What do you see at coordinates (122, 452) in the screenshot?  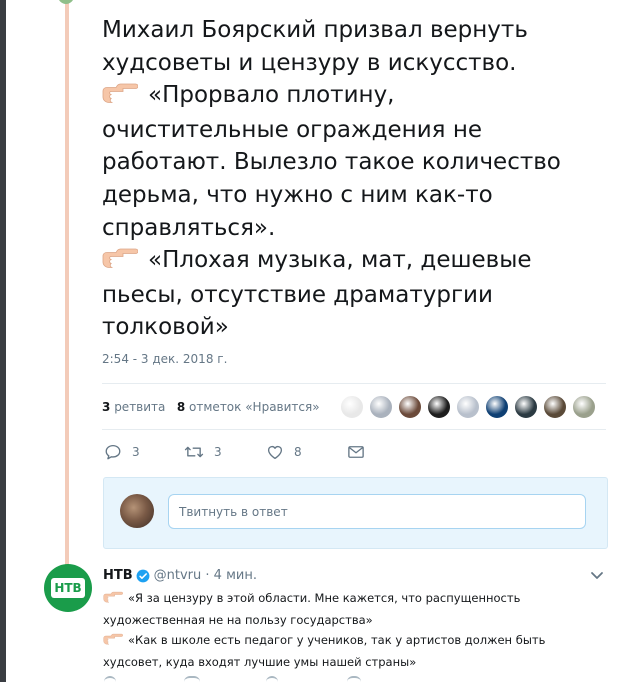 I see `reply-button: 3` at bounding box center [122, 452].